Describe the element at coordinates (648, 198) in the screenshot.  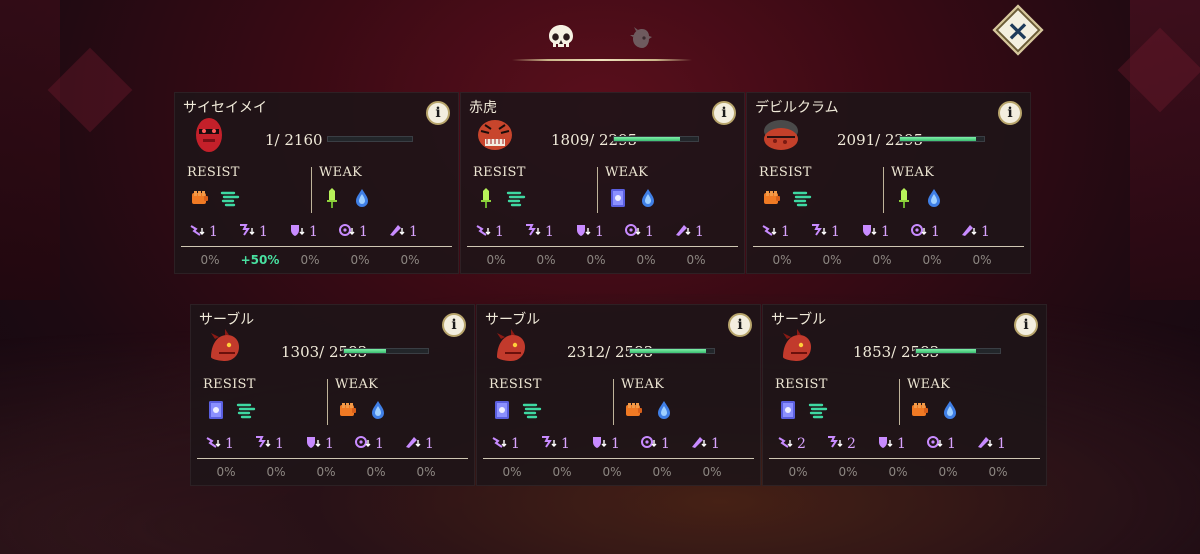
I see `water-icon` at that location.